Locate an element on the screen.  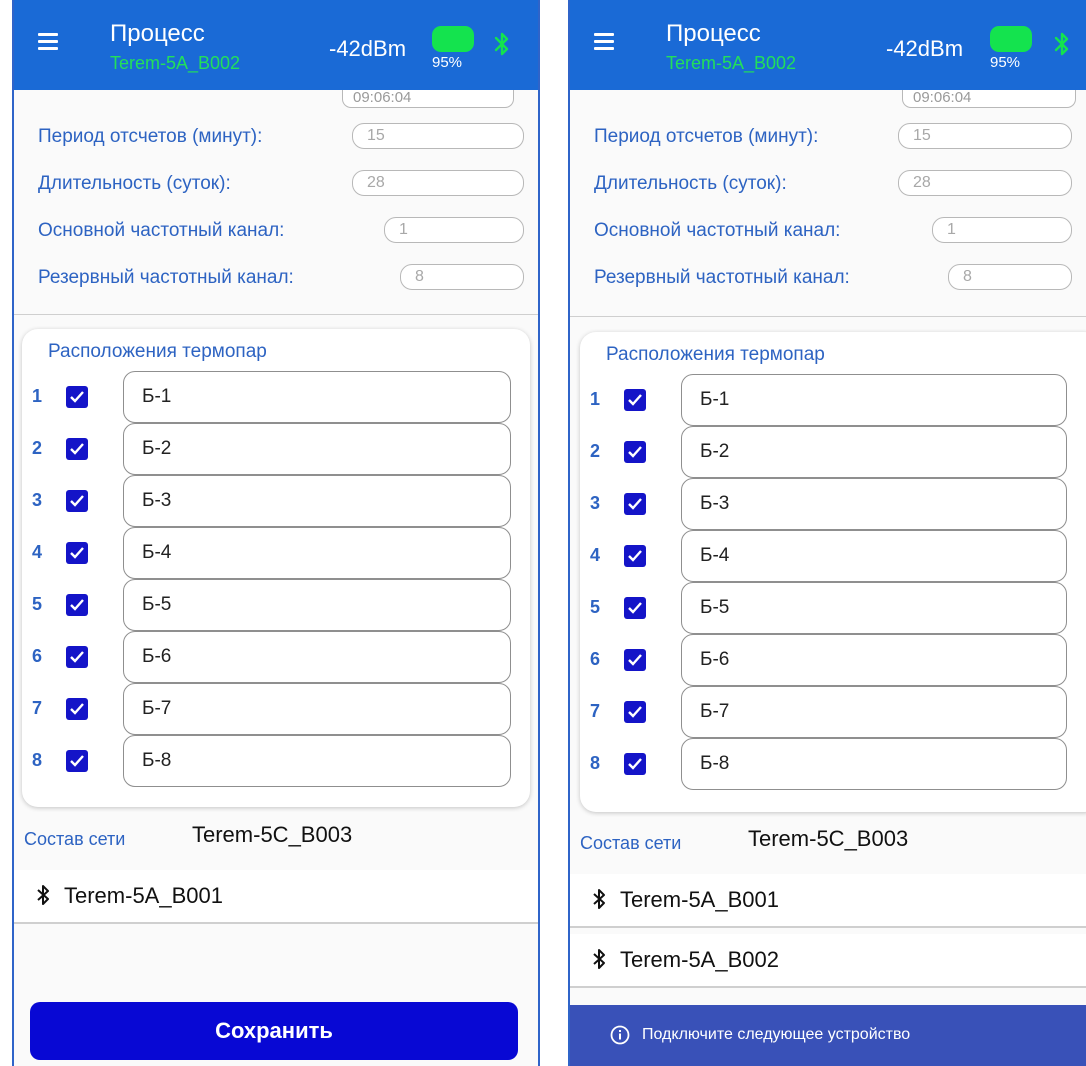
thermocouple-row: 7 Б-7 is located at coordinates (276, 709).